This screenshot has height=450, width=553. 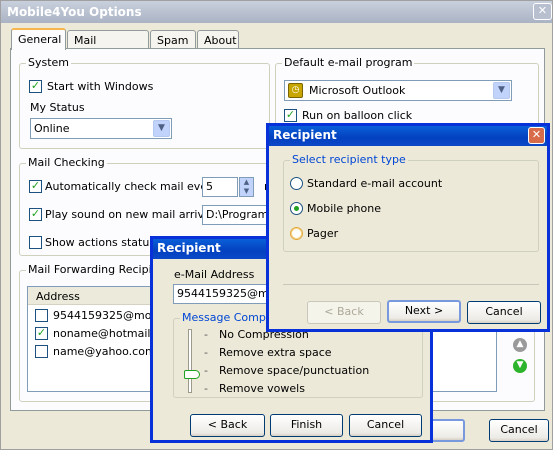 I want to click on standard-email-label: Standard e-mail account, so click(x=375, y=183).